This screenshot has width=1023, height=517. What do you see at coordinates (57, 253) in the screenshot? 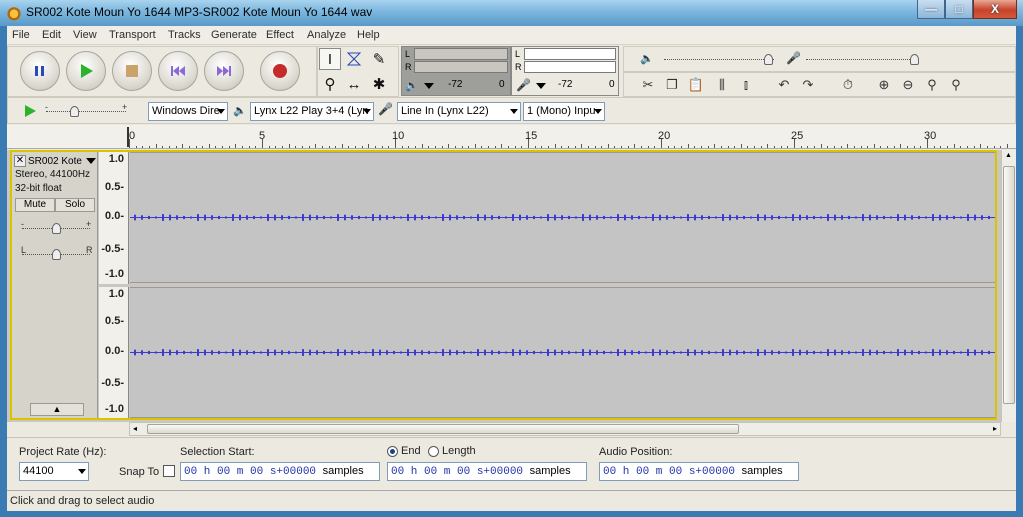
I see `pan-slider: L R` at bounding box center [57, 253].